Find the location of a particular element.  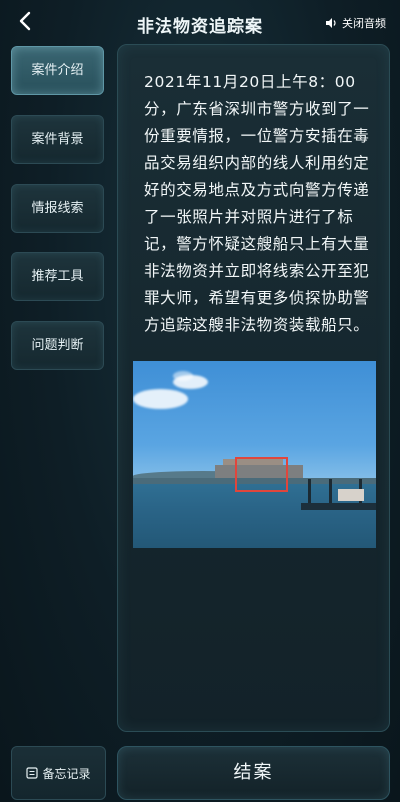

sidebar-item-question-judgment: 问题判断 is located at coordinates (57, 345).